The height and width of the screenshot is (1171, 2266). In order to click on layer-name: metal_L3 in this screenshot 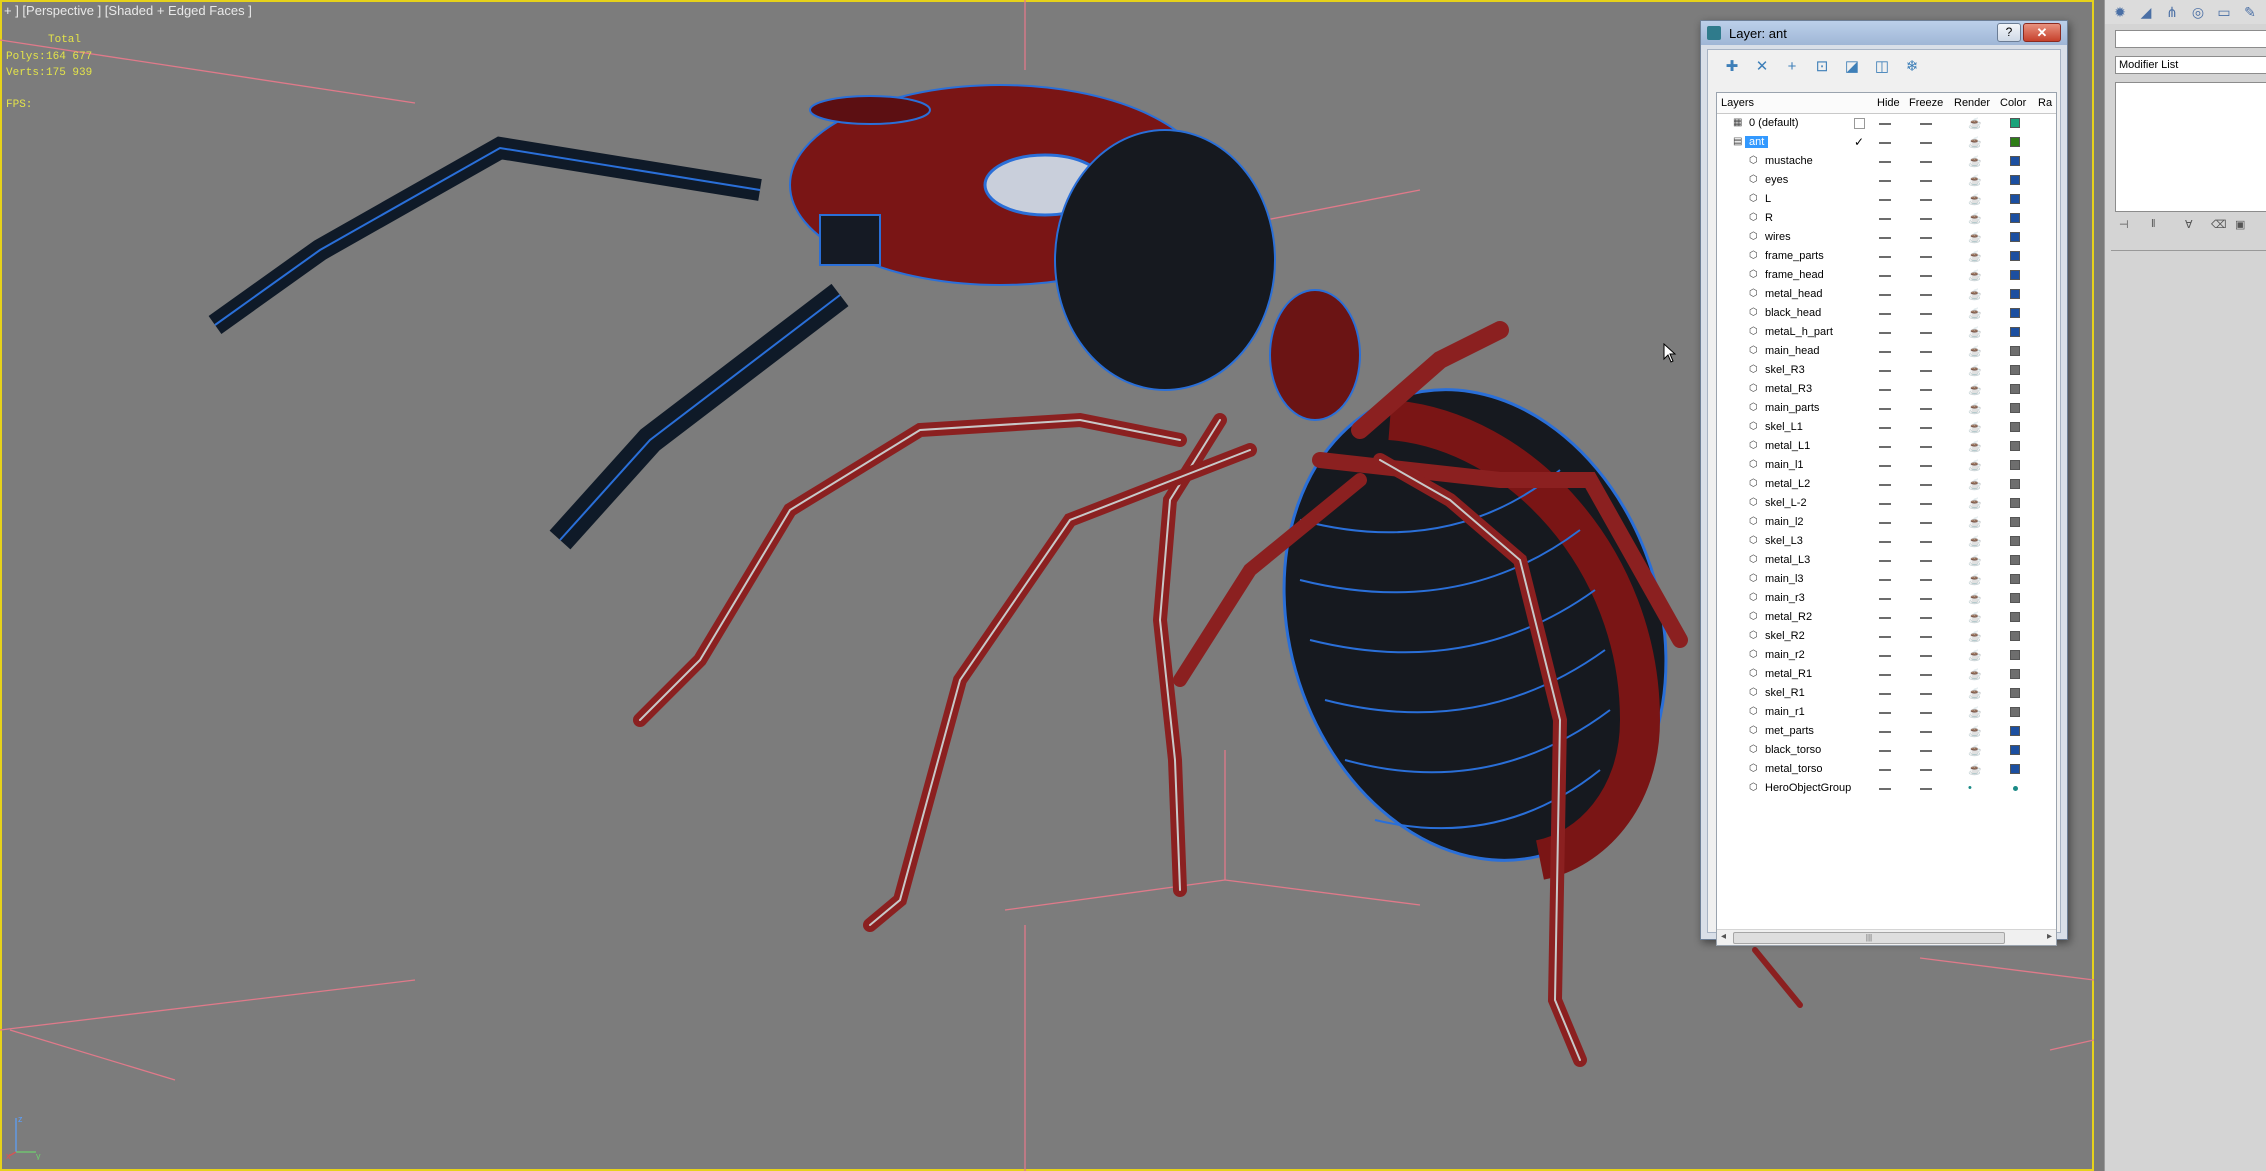, I will do `click(1787, 560)`.